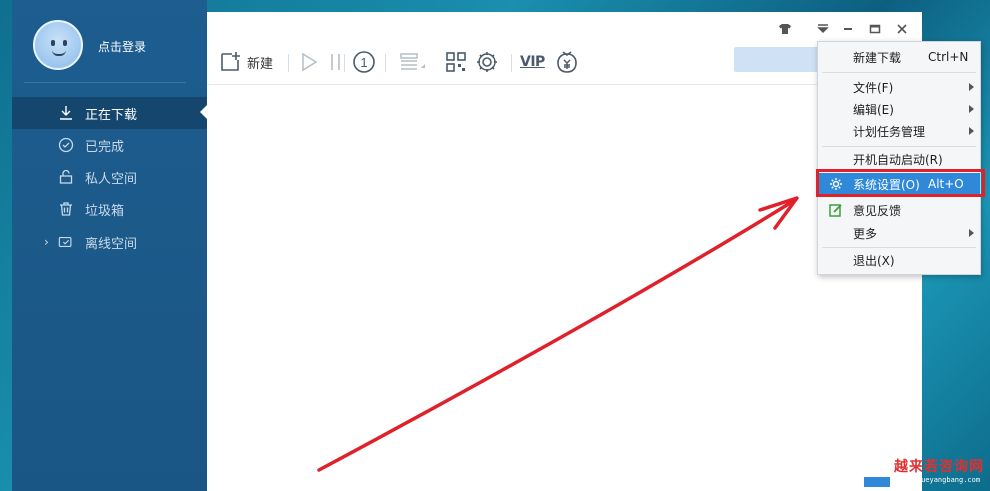 The height and width of the screenshot is (491, 990). Describe the element at coordinates (873, 109) in the screenshot. I see `menu-item-label: 编辑(E)` at that location.